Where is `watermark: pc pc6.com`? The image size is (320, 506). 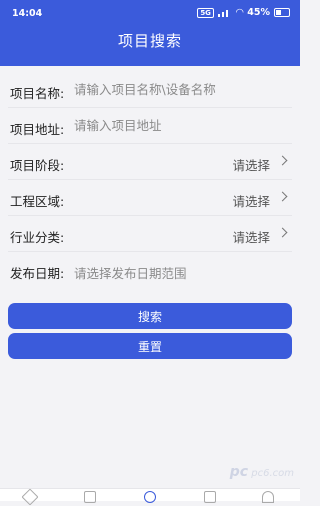
watermark: pc pc6.com is located at coordinates (262, 472).